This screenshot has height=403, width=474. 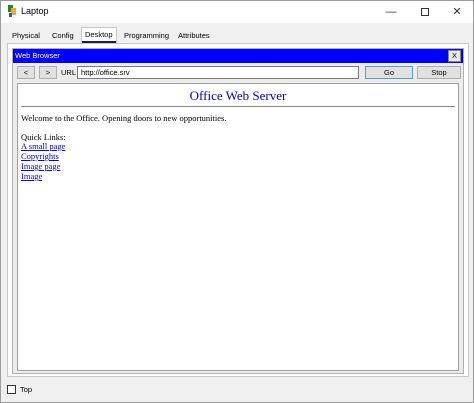 I want to click on top-label: Top, so click(x=26, y=389).